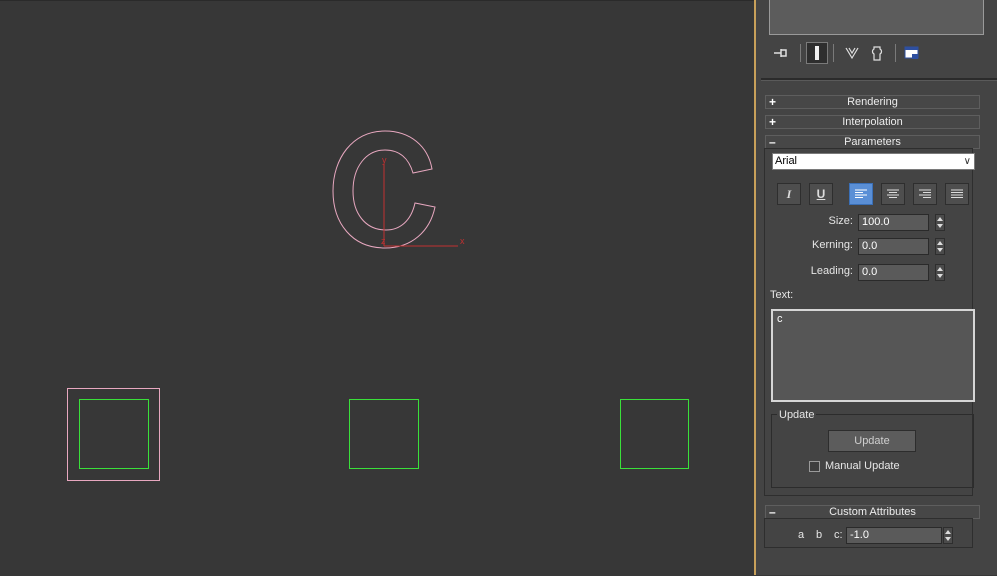 The image size is (997, 576). I want to click on align-right-button, so click(925, 194).